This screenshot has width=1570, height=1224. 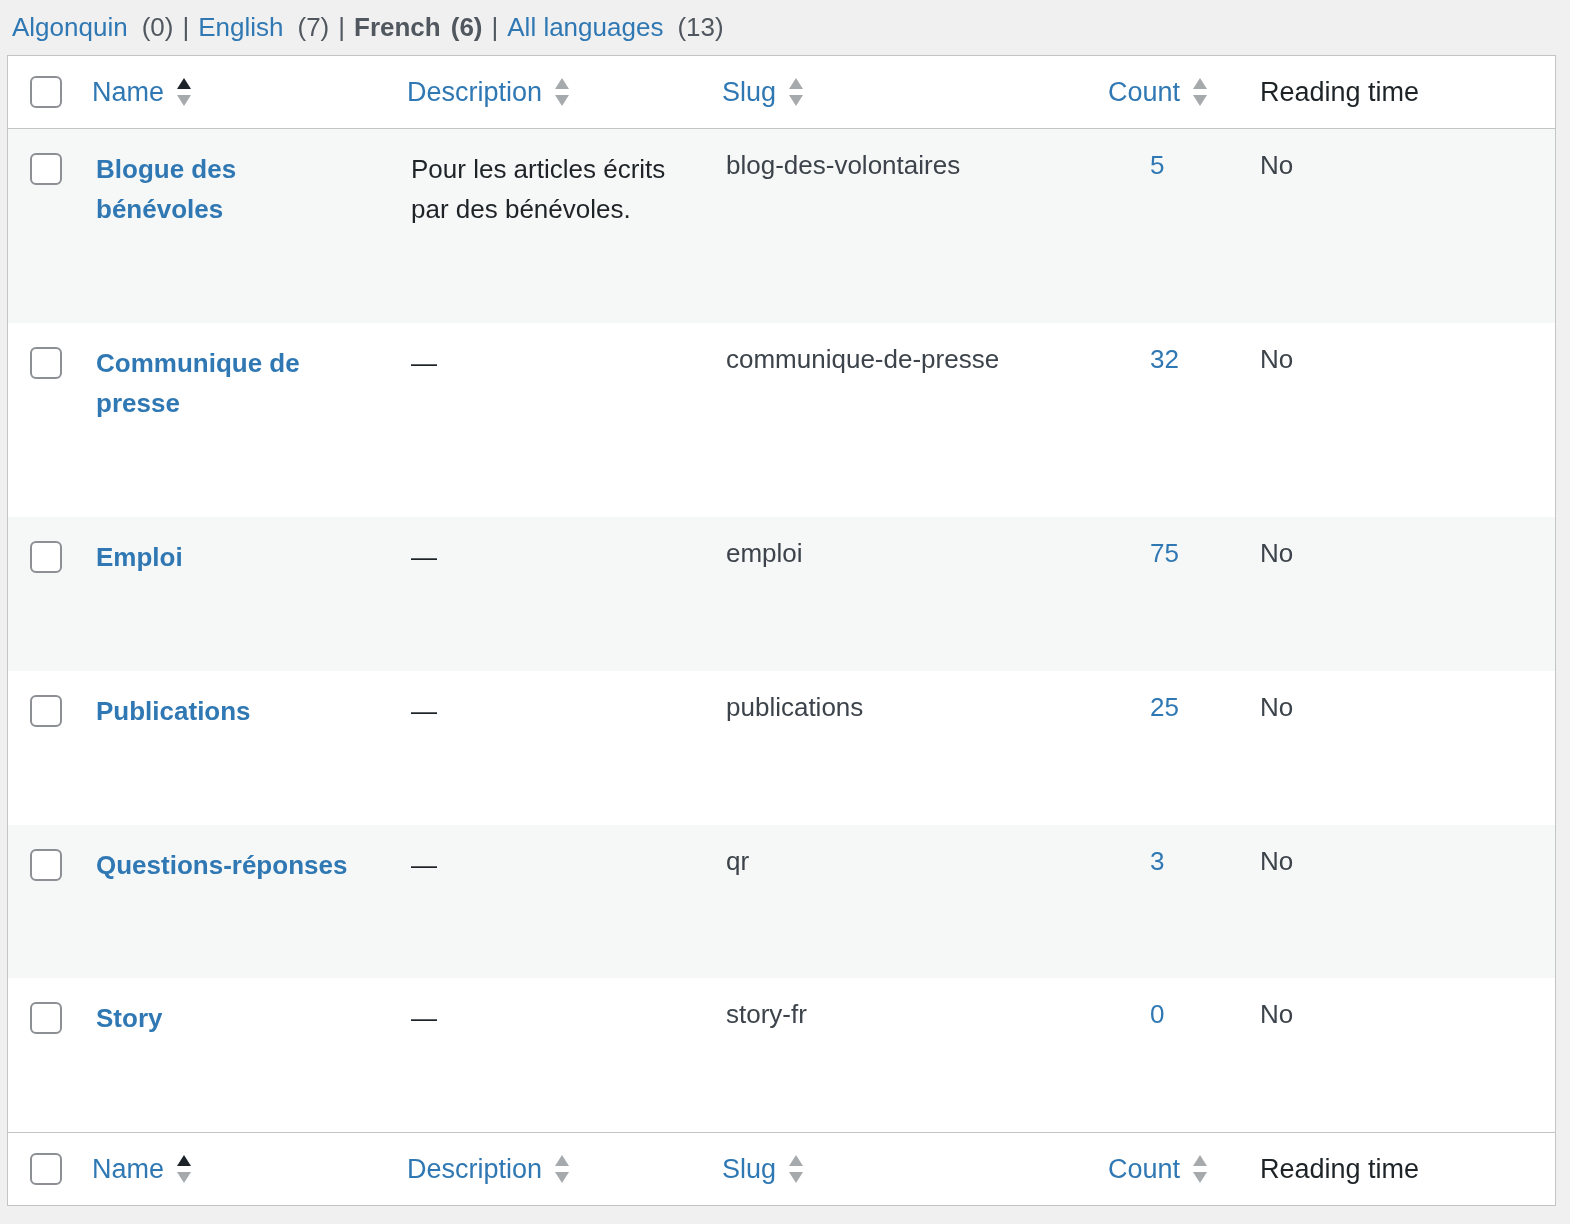 What do you see at coordinates (765, 553) in the screenshot?
I see `slug-text: emploi` at bounding box center [765, 553].